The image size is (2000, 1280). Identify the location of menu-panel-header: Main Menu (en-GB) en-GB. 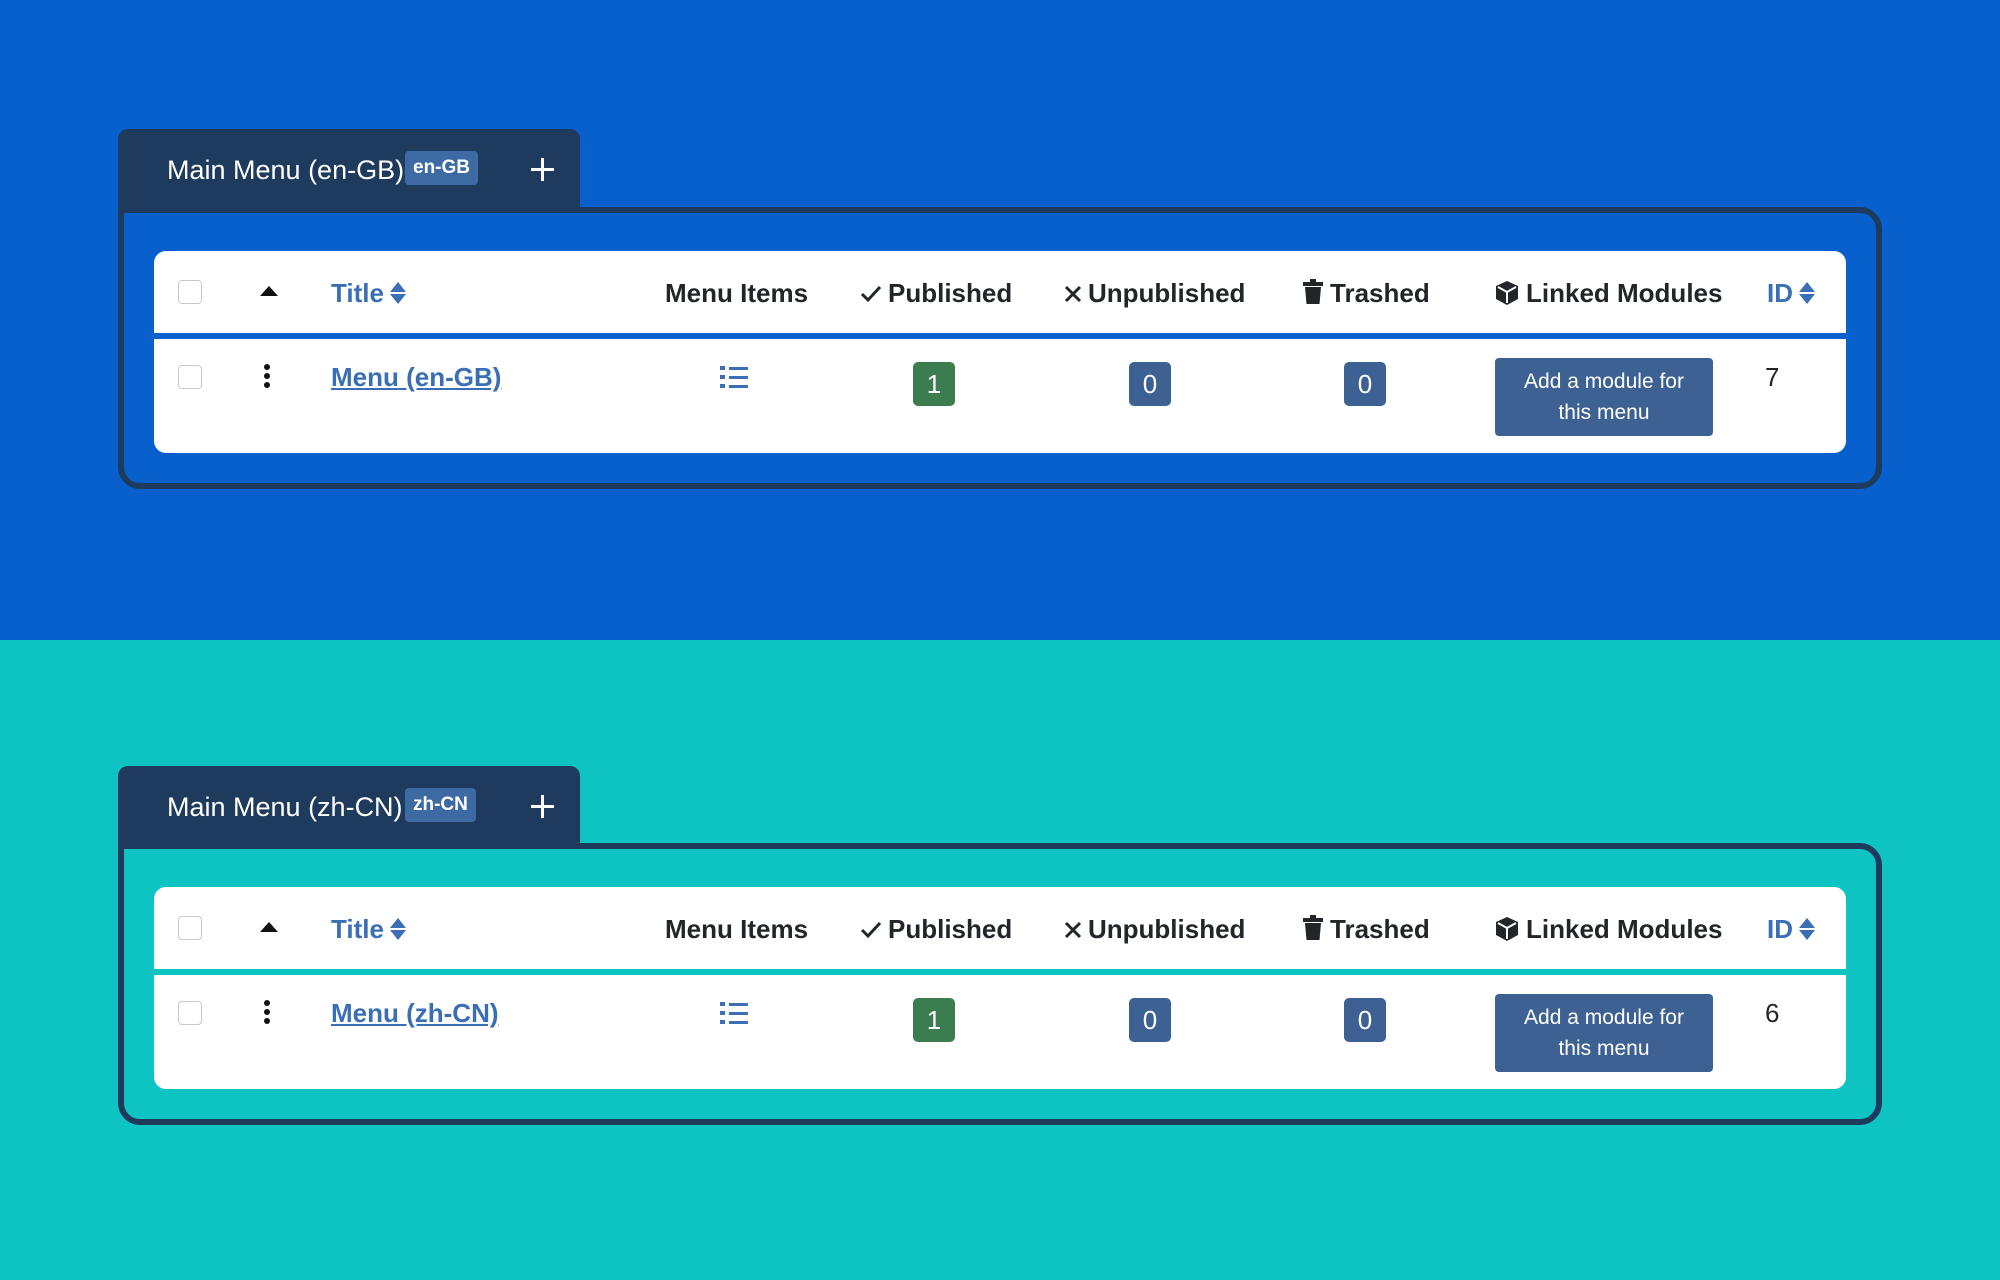
(349, 169).